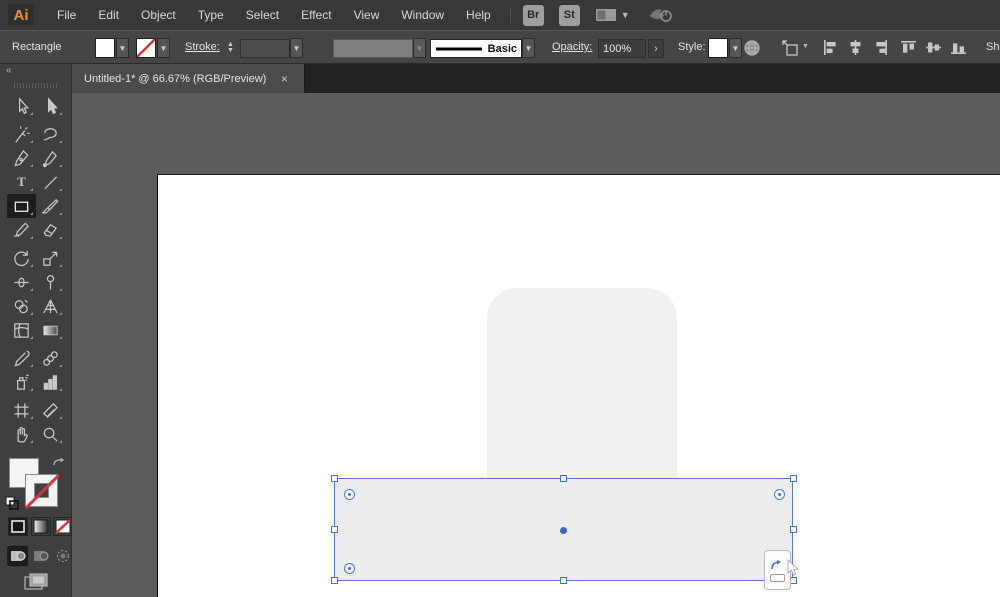 The width and height of the screenshot is (1000, 597). Describe the element at coordinates (8, 70) in the screenshot. I see `collapse-panel-icon: «` at that location.